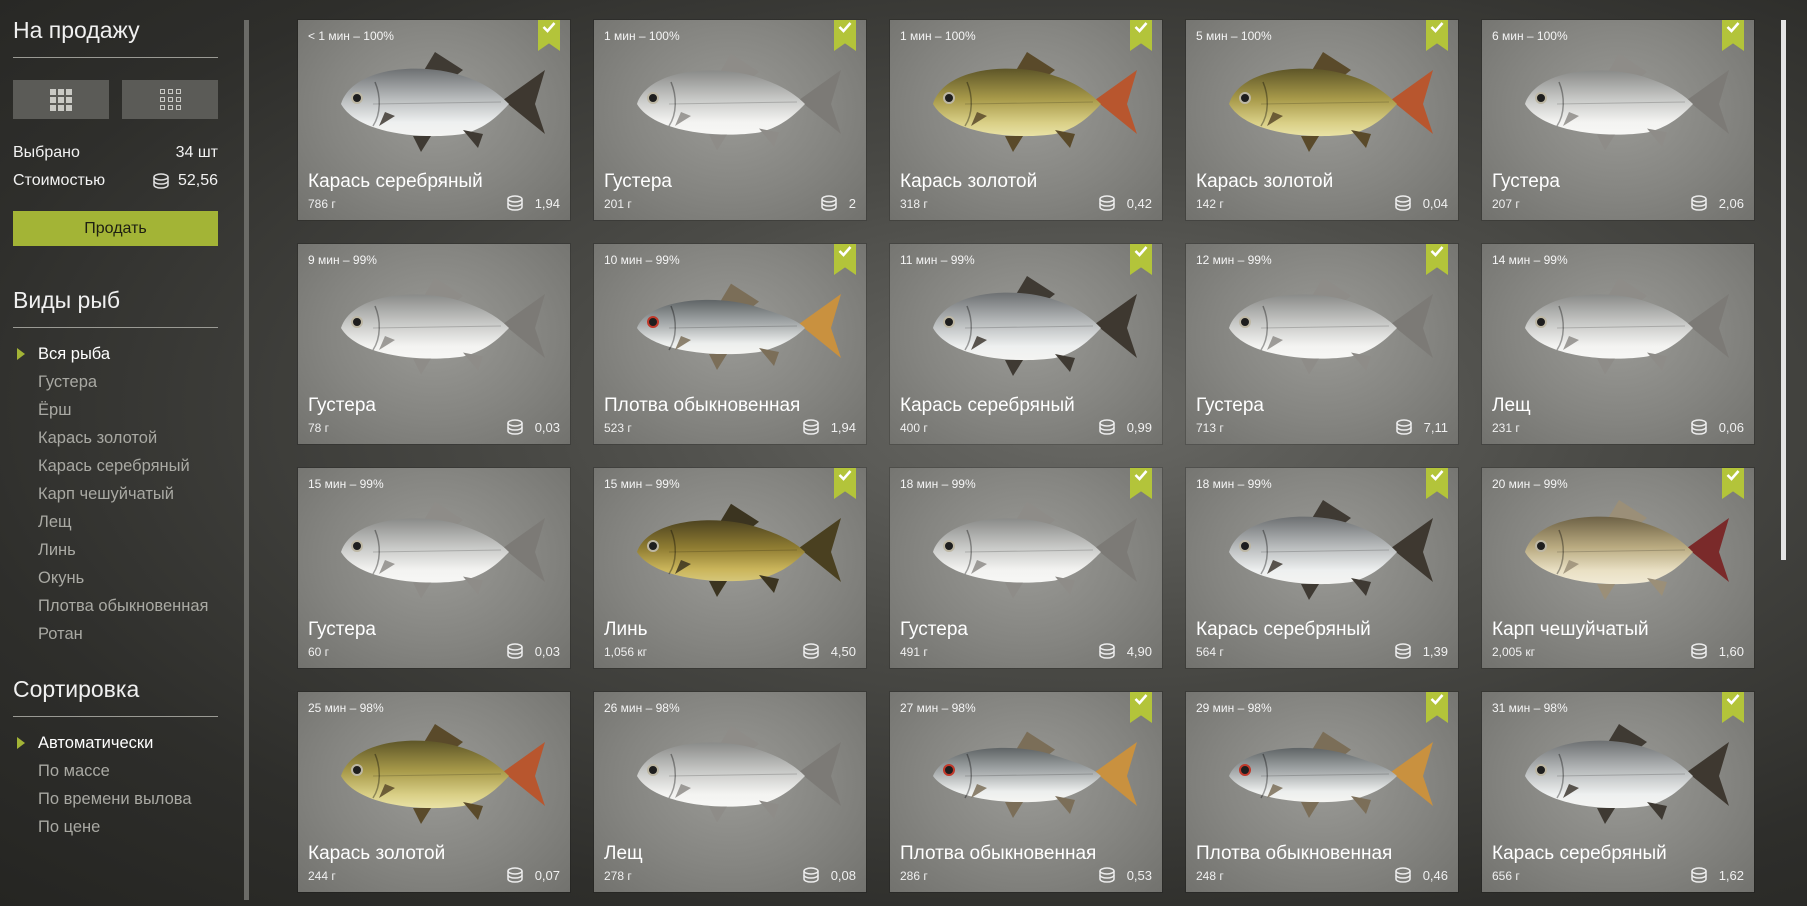 This screenshot has width=1807, height=906. I want to click on divider, so click(115, 57).